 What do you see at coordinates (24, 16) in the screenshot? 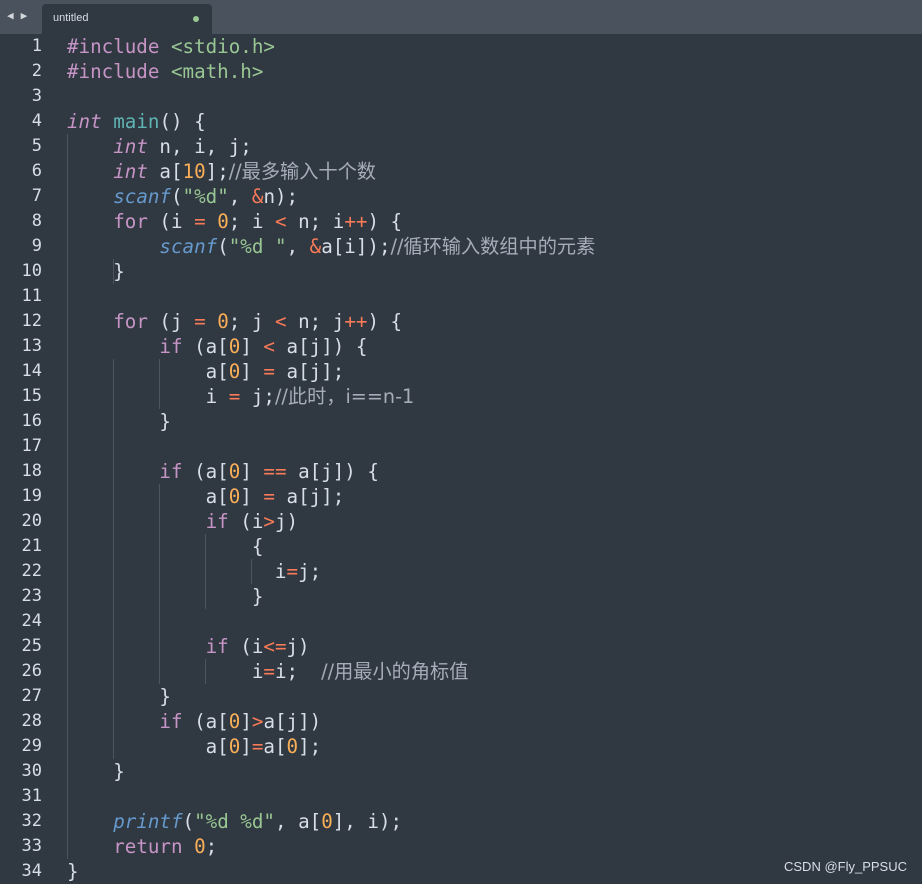
I see `nav-forward-icon: ▶` at bounding box center [24, 16].